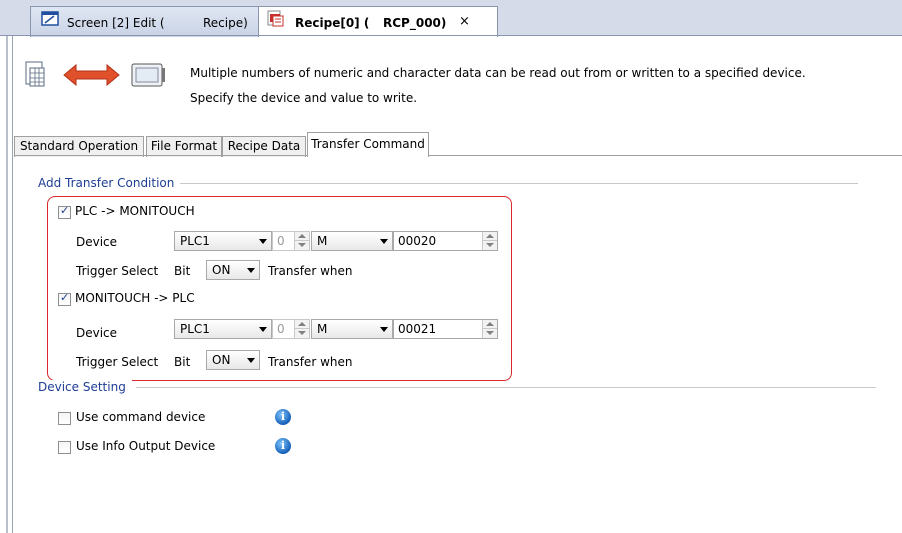  What do you see at coordinates (50, 18) in the screenshot?
I see `screen-edit-icon` at bounding box center [50, 18].